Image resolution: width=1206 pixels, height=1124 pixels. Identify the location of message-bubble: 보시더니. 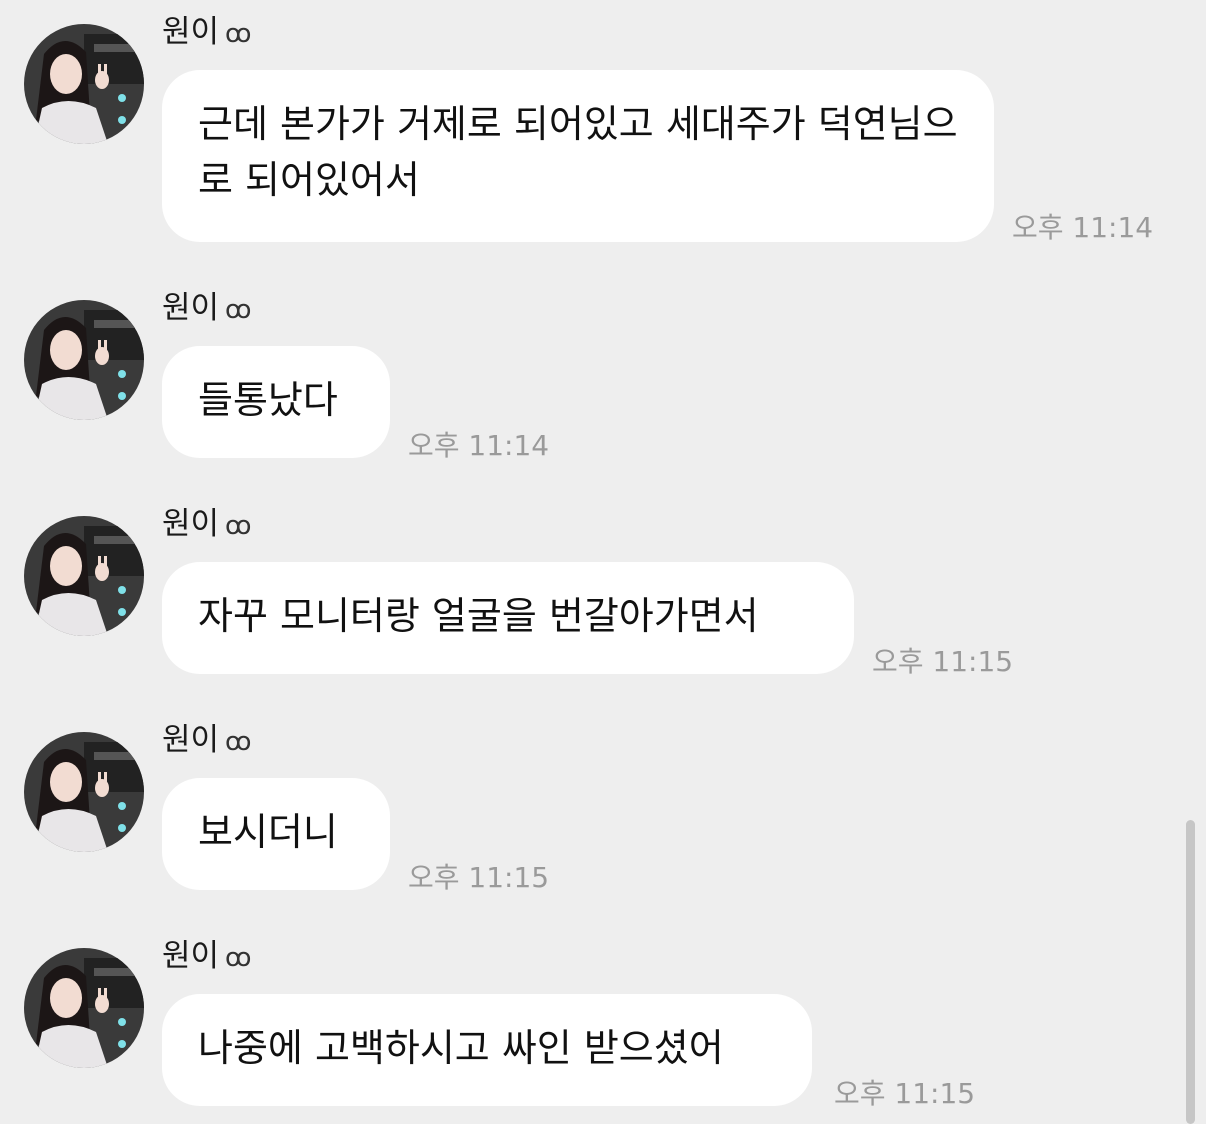
(276, 834).